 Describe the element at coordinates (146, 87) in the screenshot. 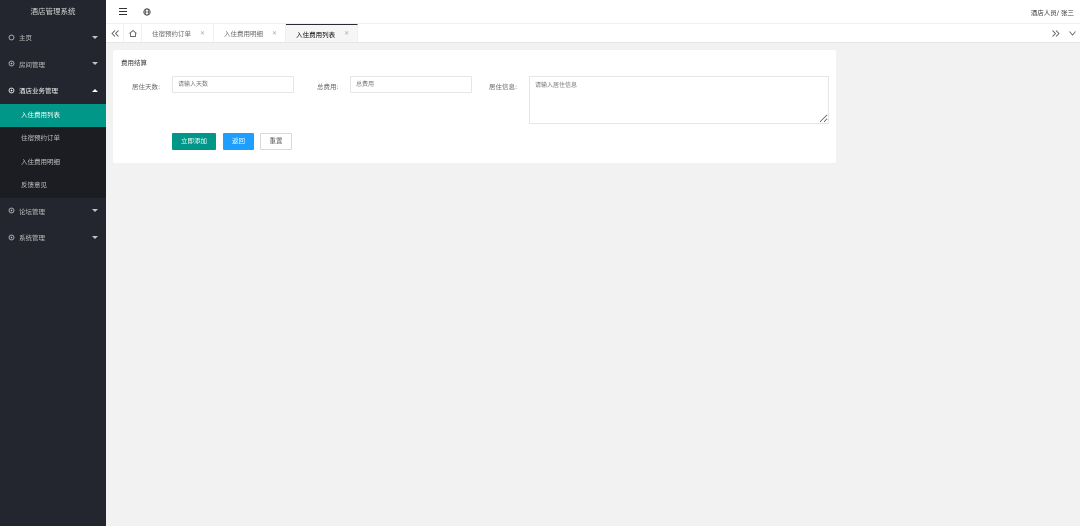

I see `days-label: 居住天数:` at that location.